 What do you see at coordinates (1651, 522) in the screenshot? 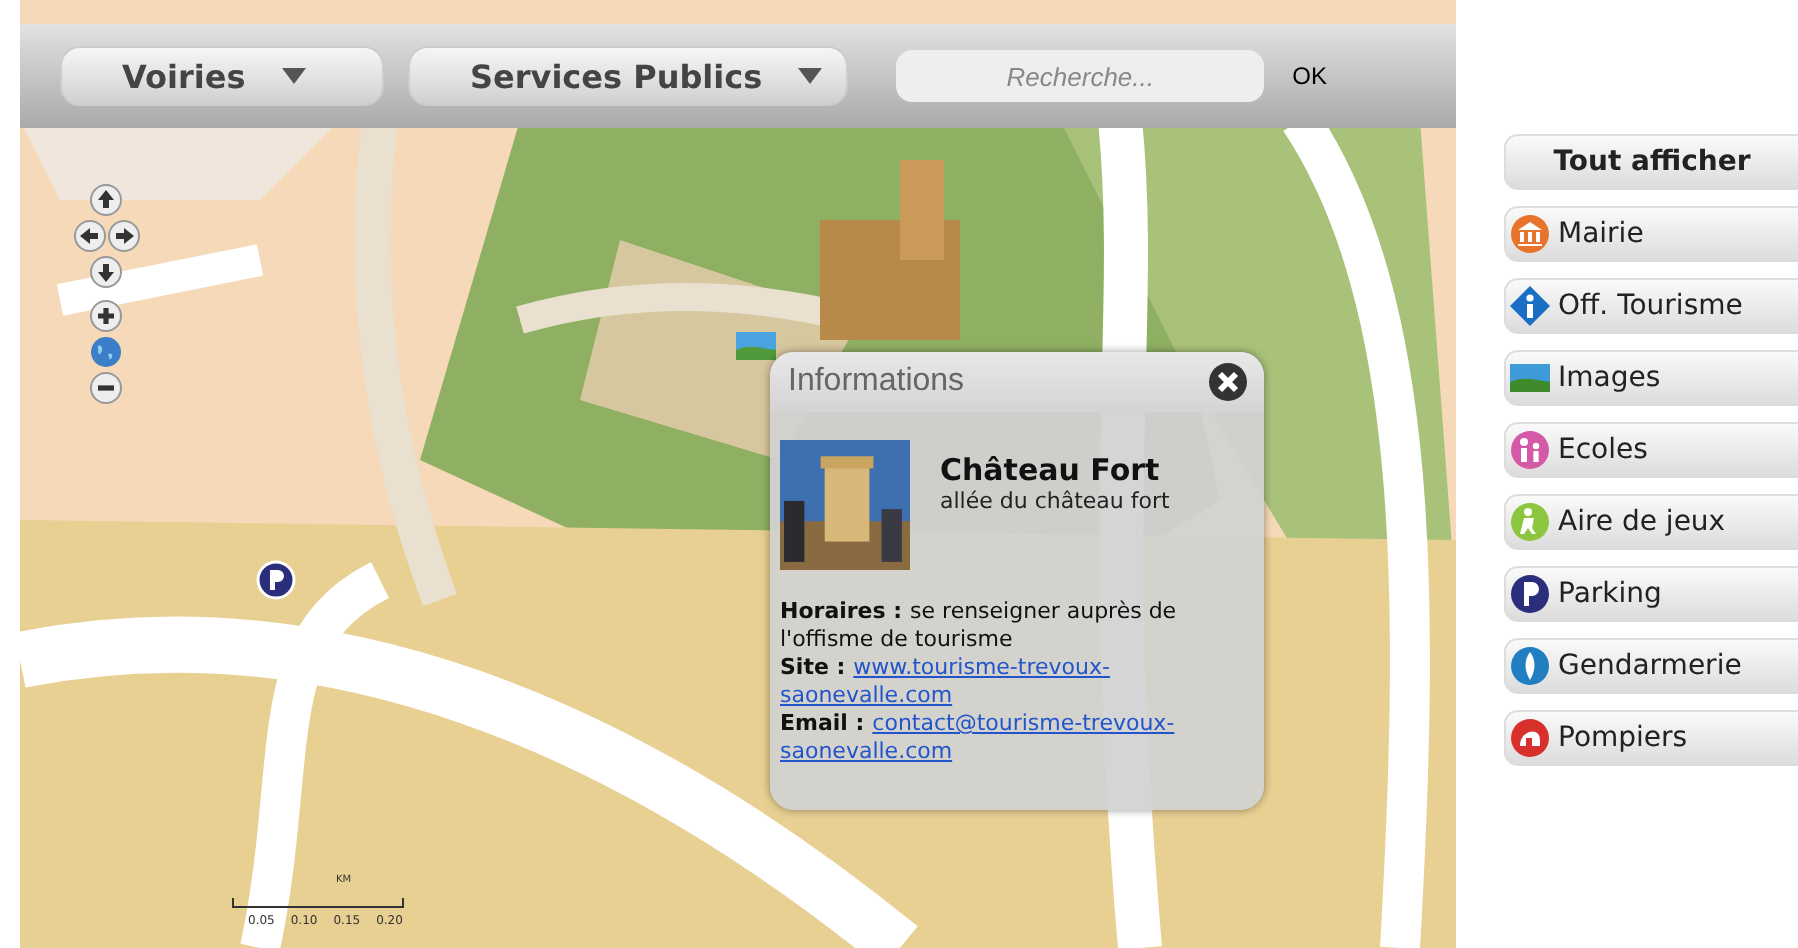
I see `category-button: Aire de jeux` at bounding box center [1651, 522].